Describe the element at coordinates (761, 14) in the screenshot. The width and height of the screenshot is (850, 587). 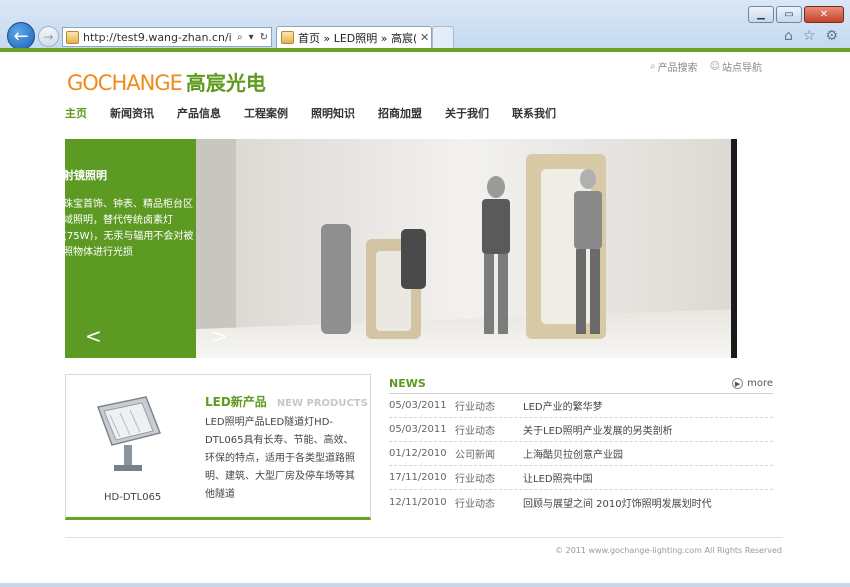
I see `minimize-icon: ▁` at that location.